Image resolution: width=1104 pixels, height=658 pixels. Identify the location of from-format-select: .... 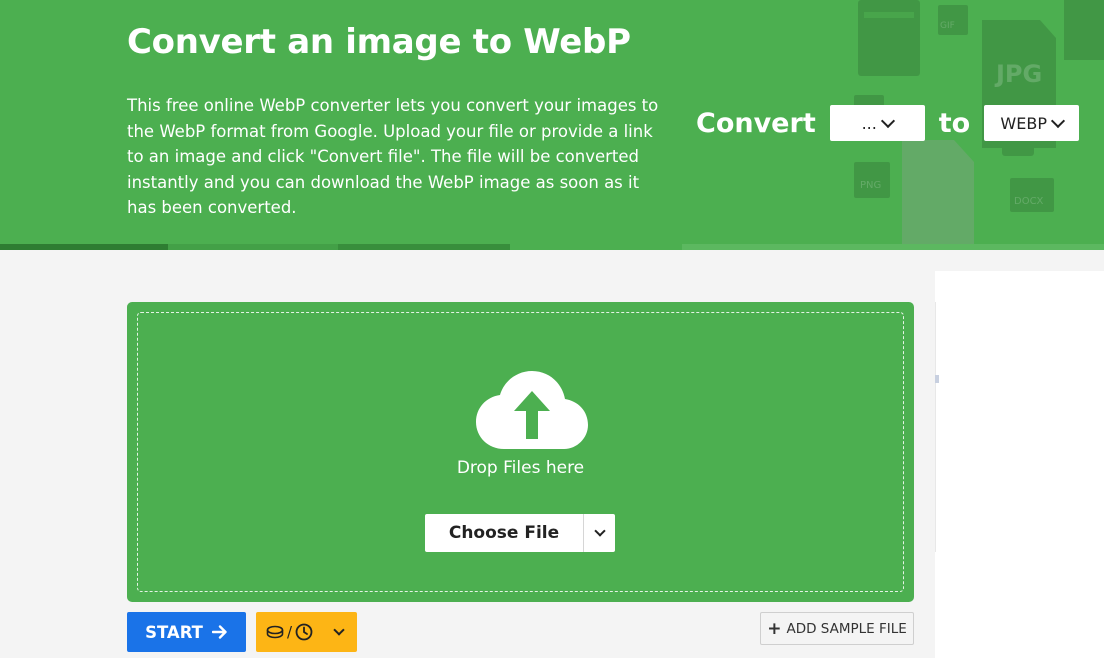
(877, 123).